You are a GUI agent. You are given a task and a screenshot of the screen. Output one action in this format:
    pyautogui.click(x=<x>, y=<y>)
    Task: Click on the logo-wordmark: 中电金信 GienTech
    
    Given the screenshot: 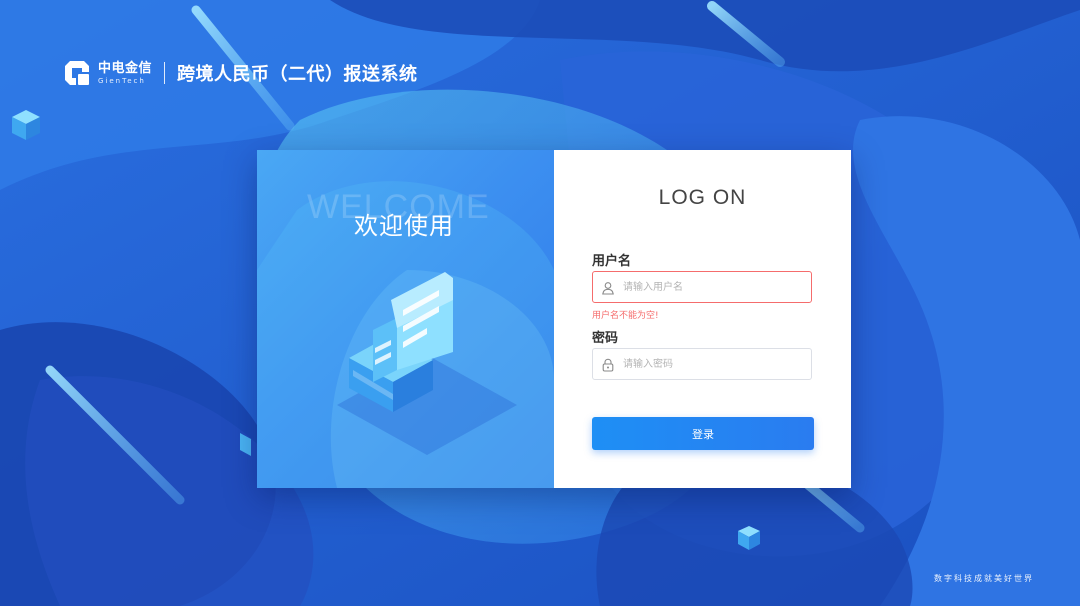 What is the action you would take?
    pyautogui.click(x=125, y=73)
    